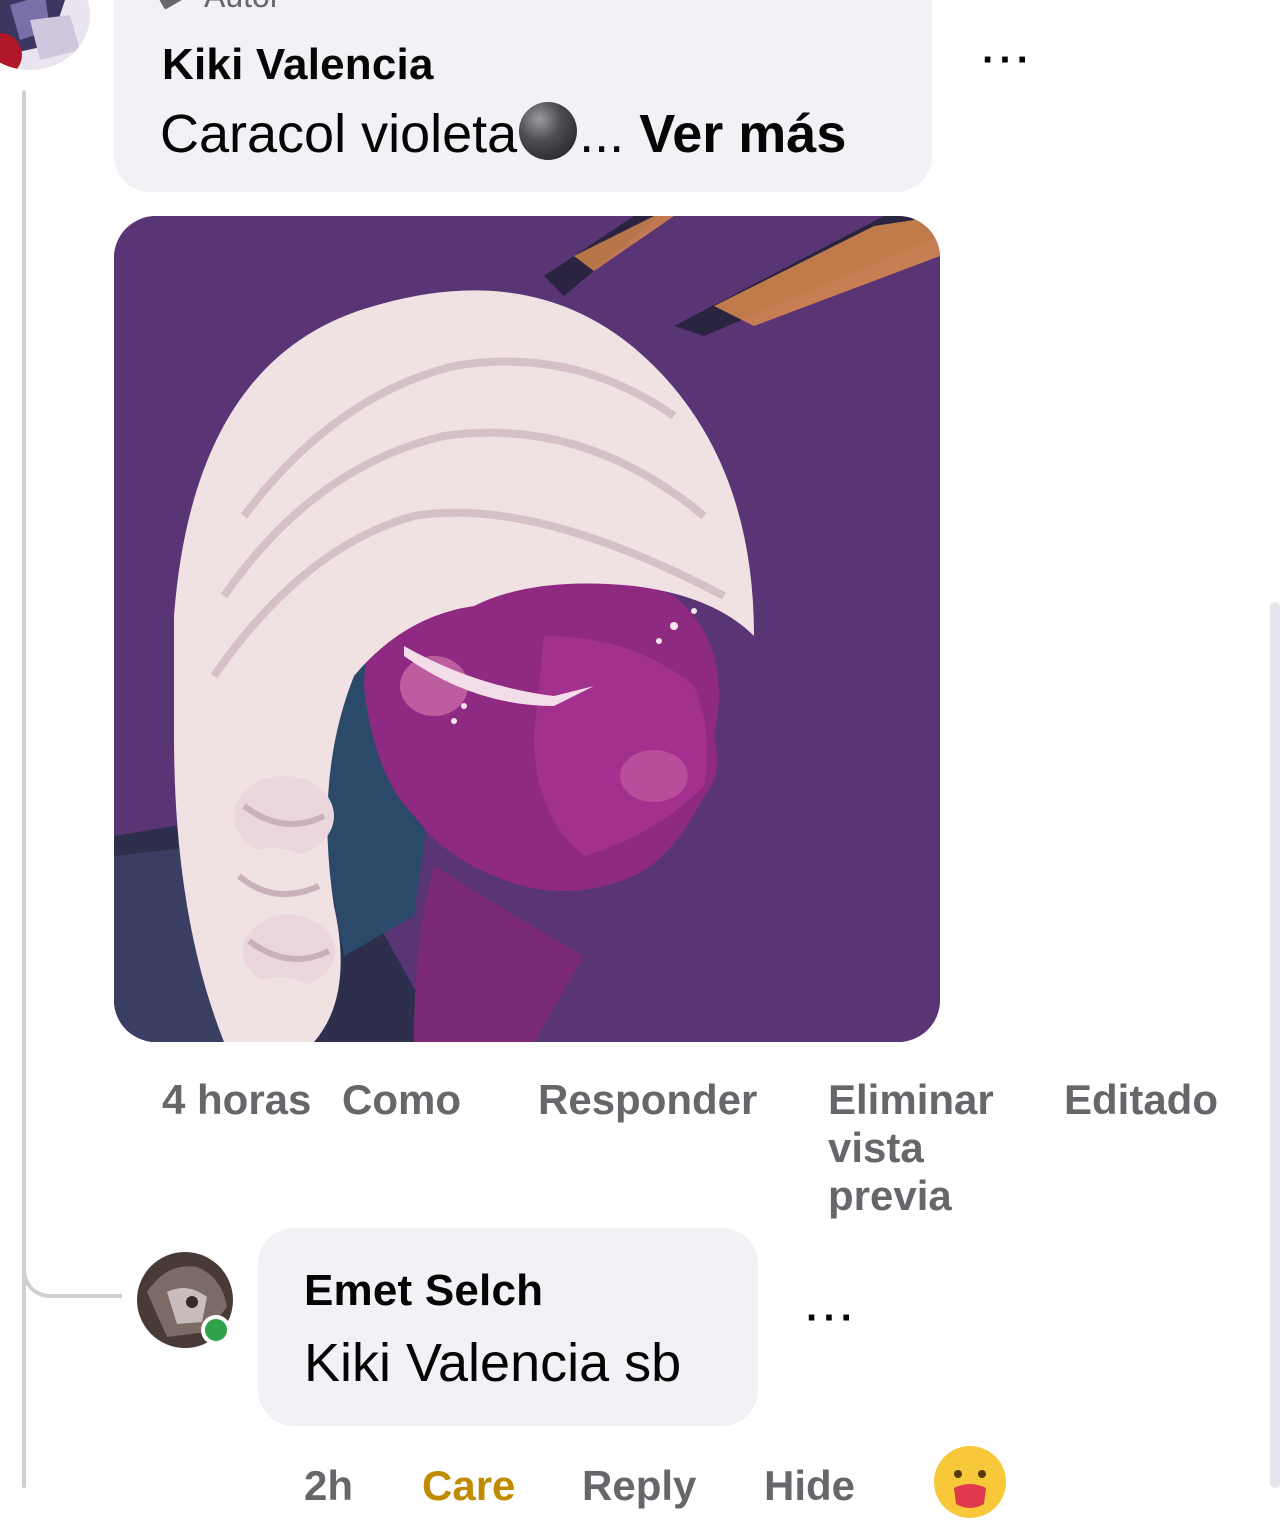 The width and height of the screenshot is (1280, 1520). I want to click on reply-text: Kiki Valencia sb, so click(493, 1363).